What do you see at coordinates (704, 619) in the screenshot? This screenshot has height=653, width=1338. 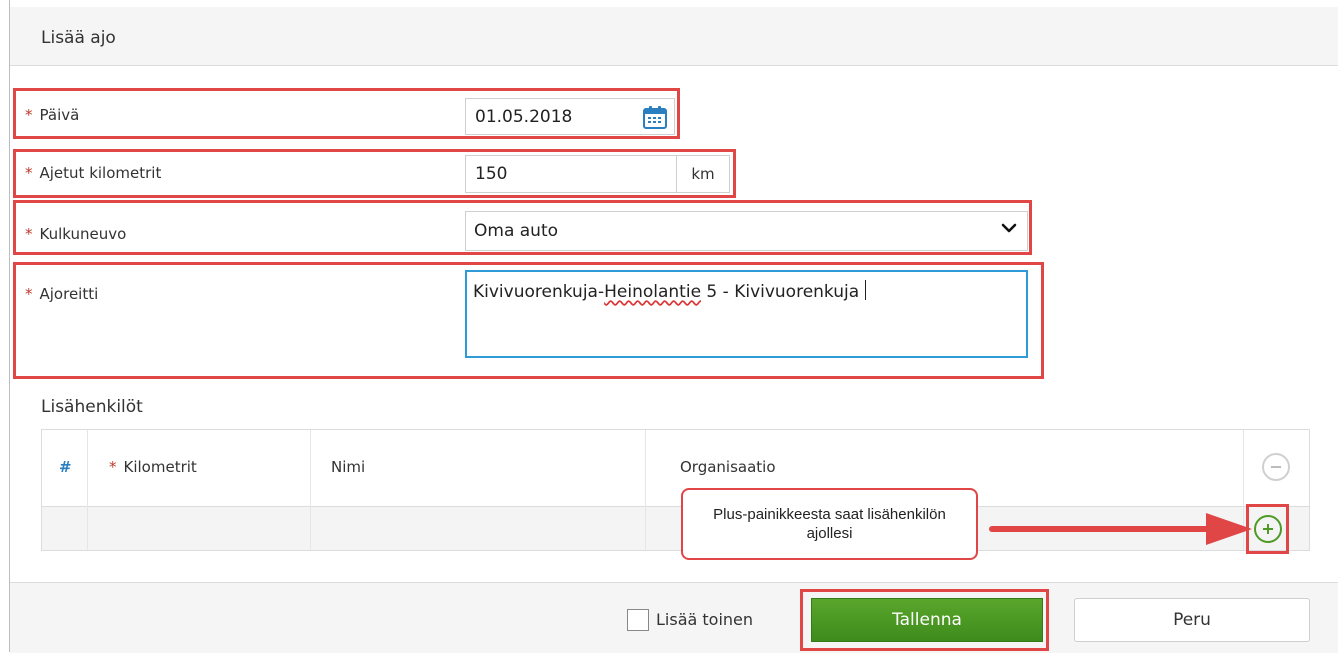 I see `add-another-label: Lisää toinen` at bounding box center [704, 619].